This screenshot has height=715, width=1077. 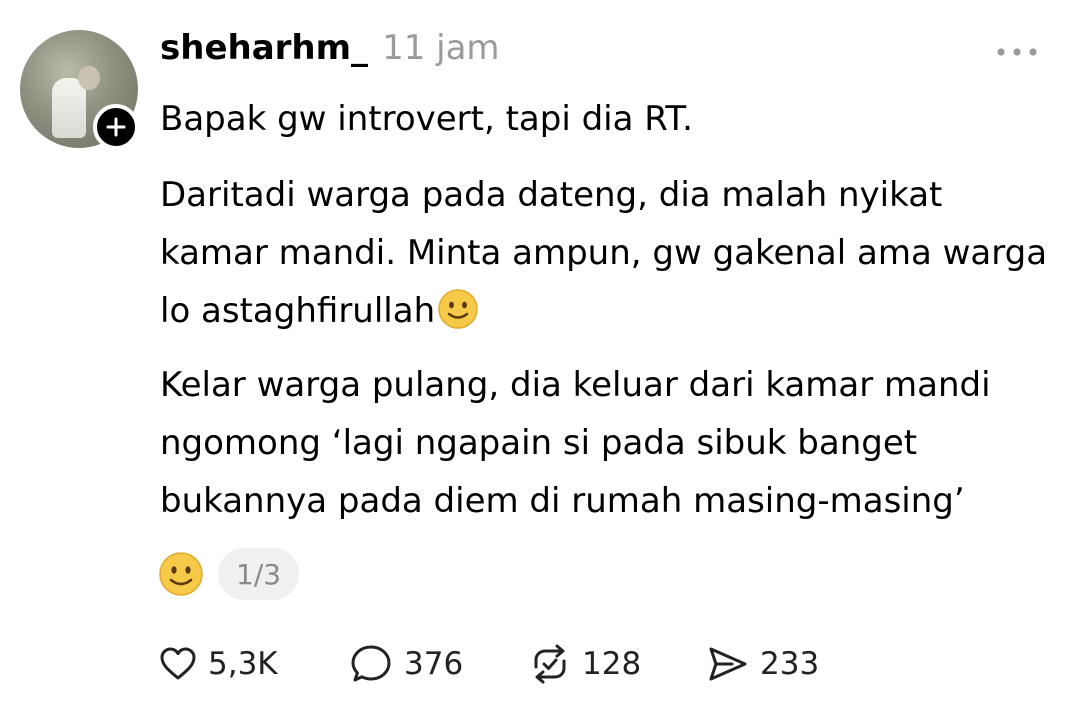 I want to click on repost-arrows-icon, so click(x=550, y=664).